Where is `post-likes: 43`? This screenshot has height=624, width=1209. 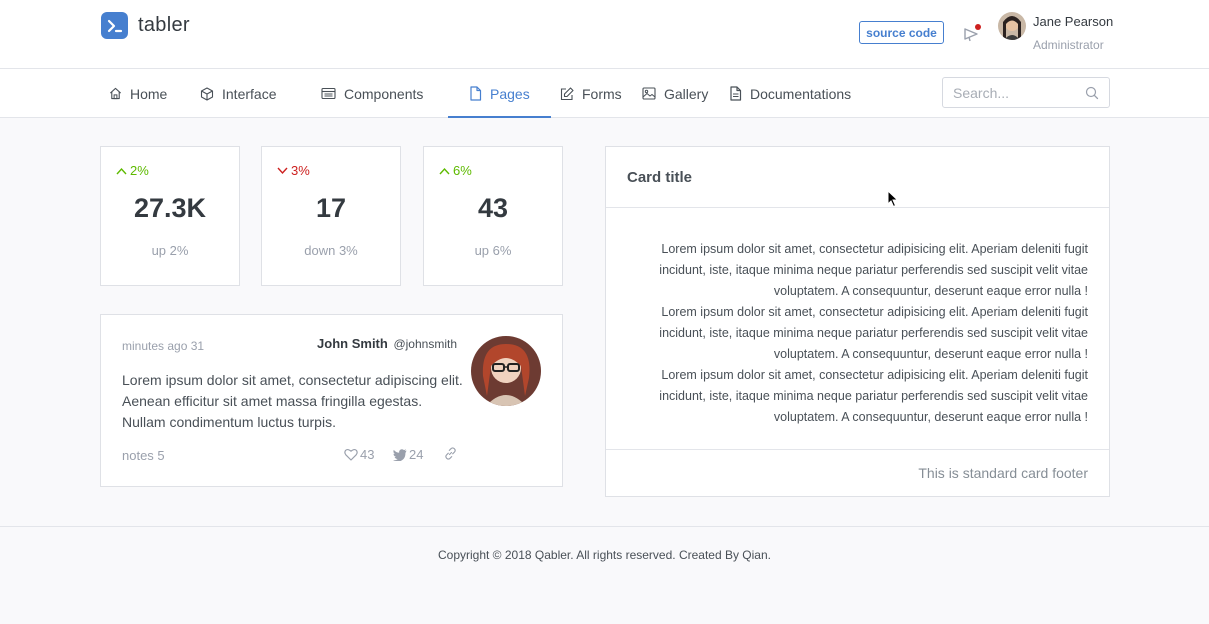
post-likes: 43 is located at coordinates (359, 454).